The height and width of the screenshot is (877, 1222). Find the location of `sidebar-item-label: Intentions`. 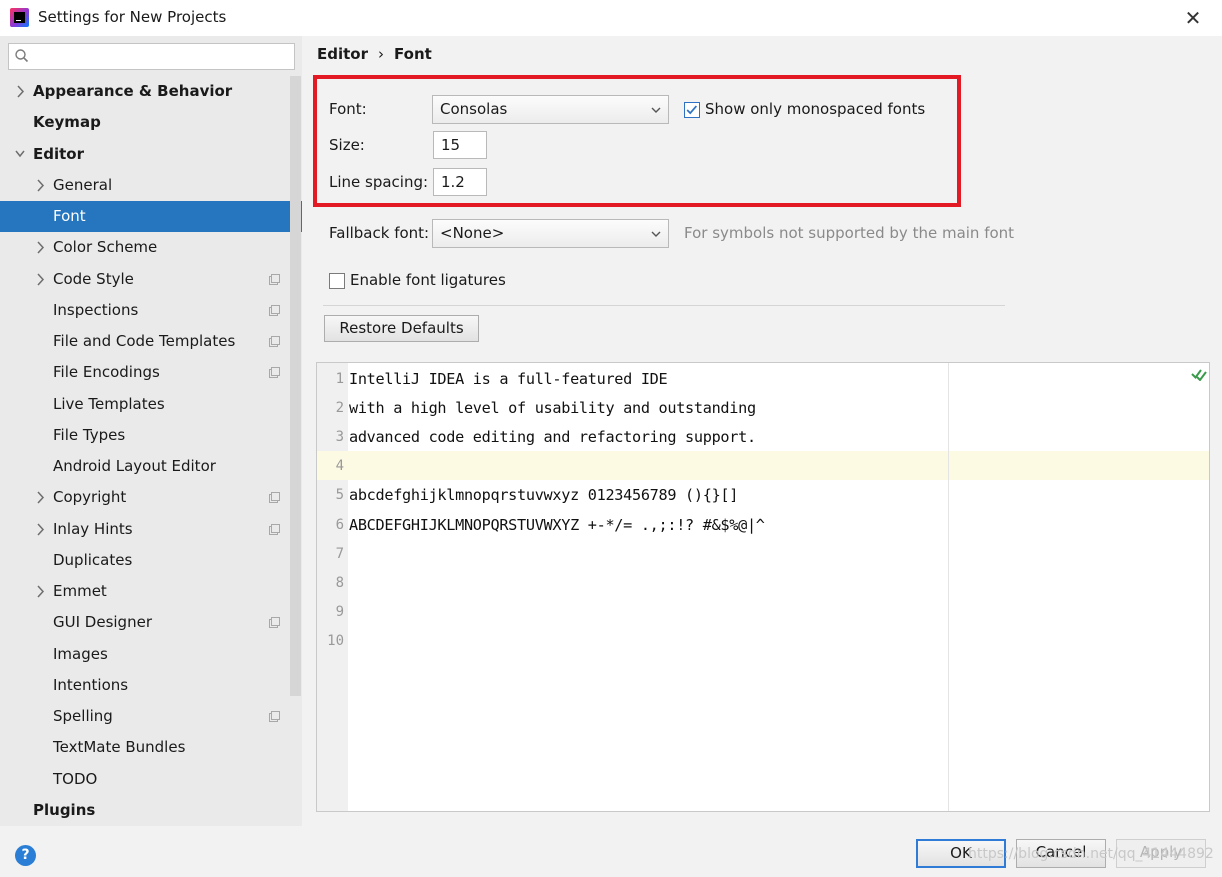

sidebar-item-label: Intentions is located at coordinates (91, 684).